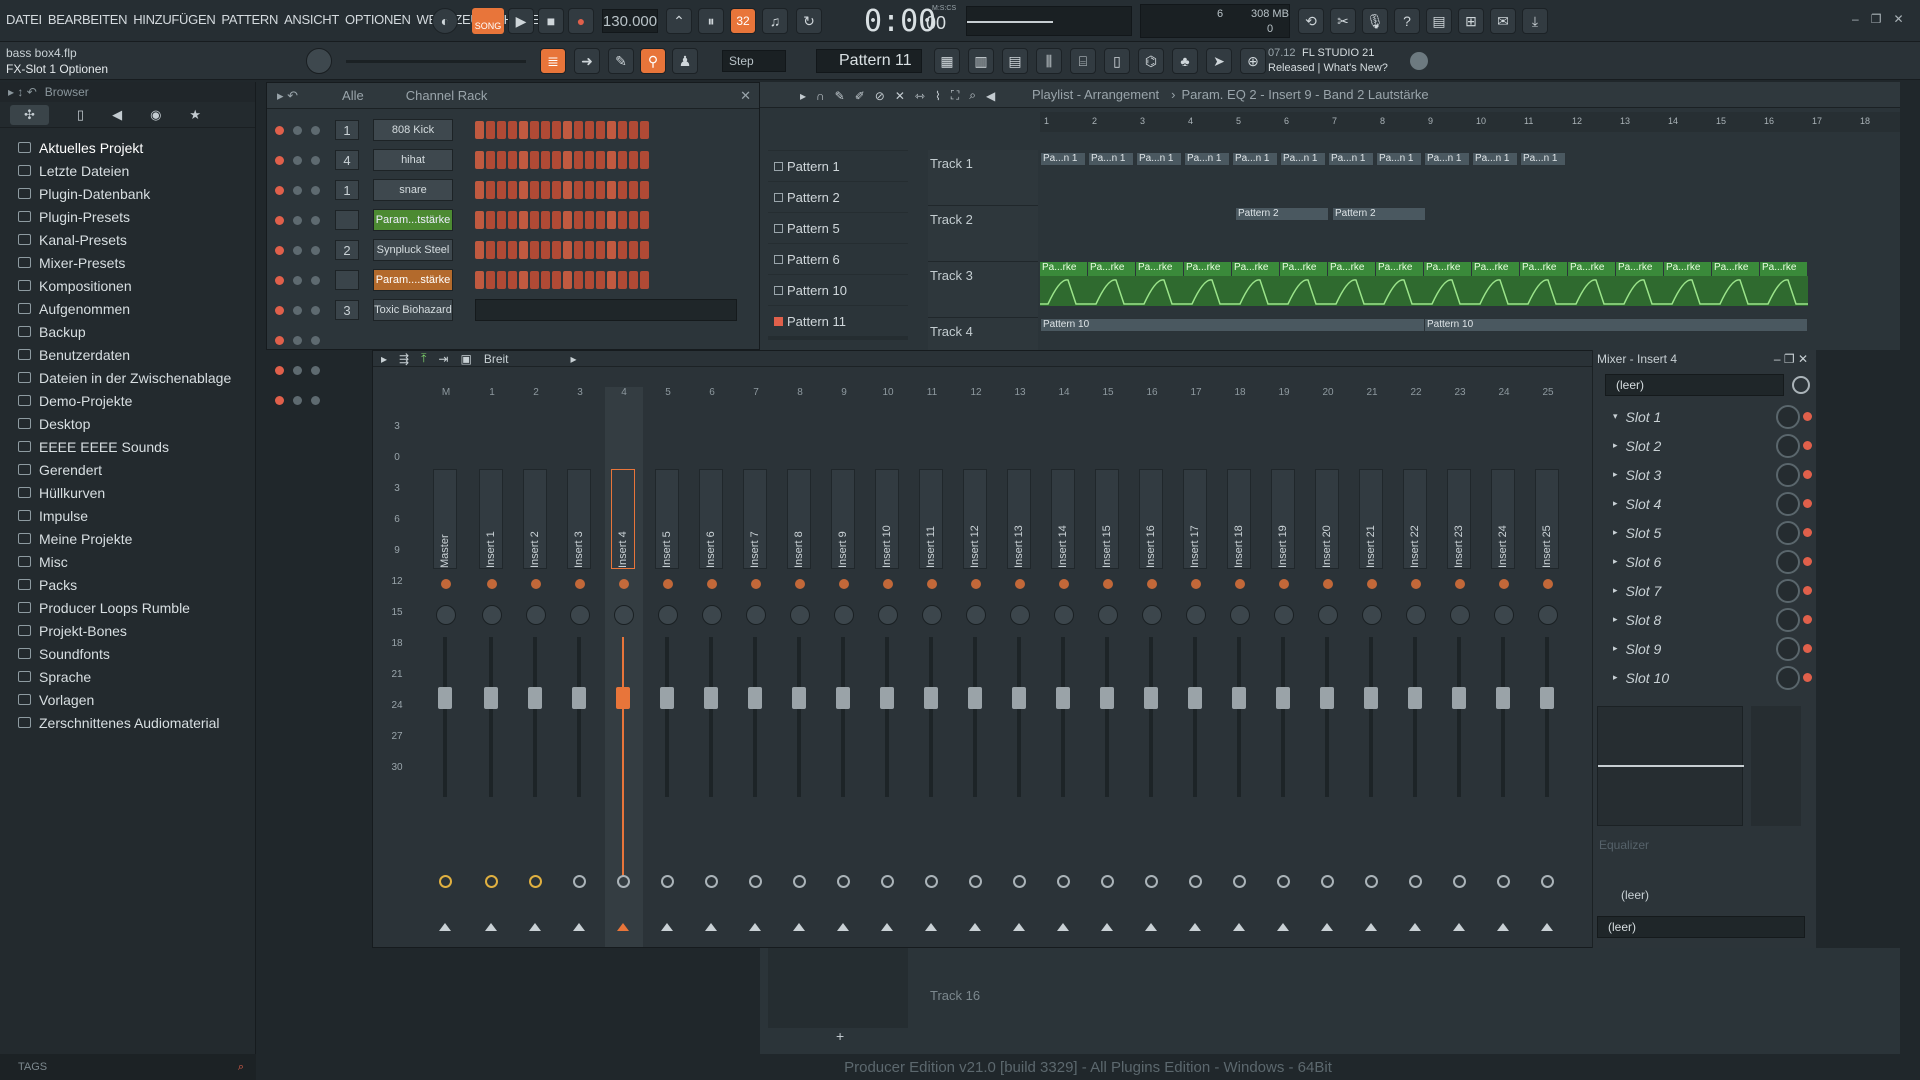  I want to click on main-pitch-slider, so click(436, 61).